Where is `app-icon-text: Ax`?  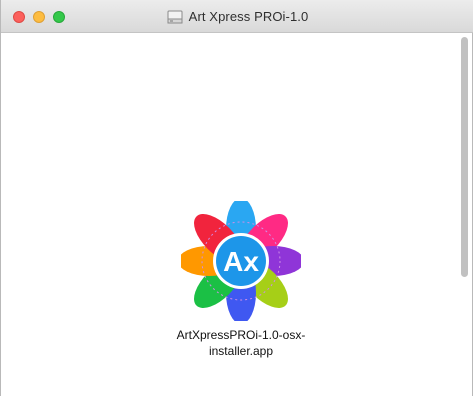
app-icon-text: Ax is located at coordinates (241, 261).